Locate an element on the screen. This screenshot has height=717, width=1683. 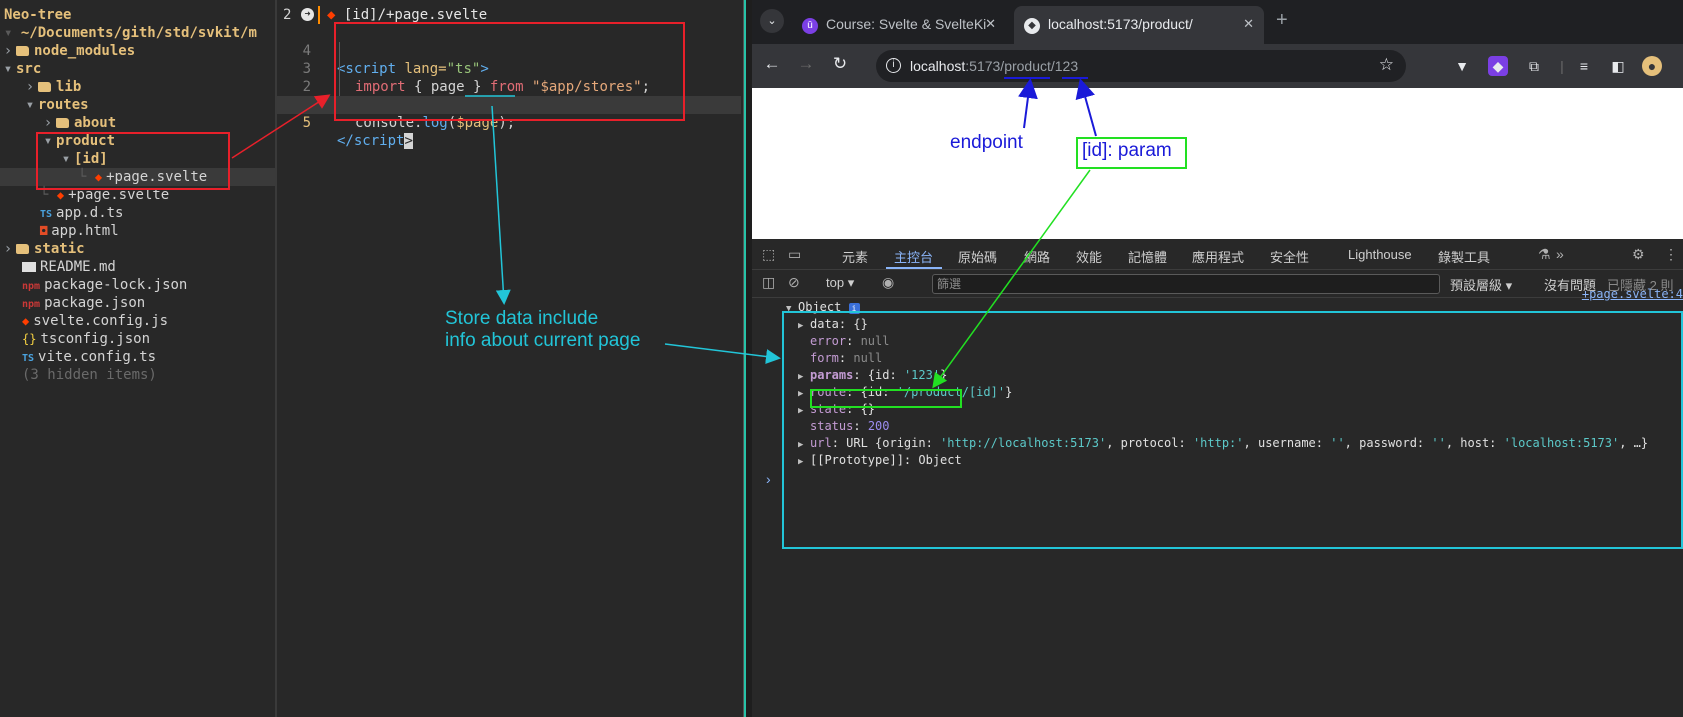
vue-devtools-icon: ▼ is located at coordinates (1462, 66).